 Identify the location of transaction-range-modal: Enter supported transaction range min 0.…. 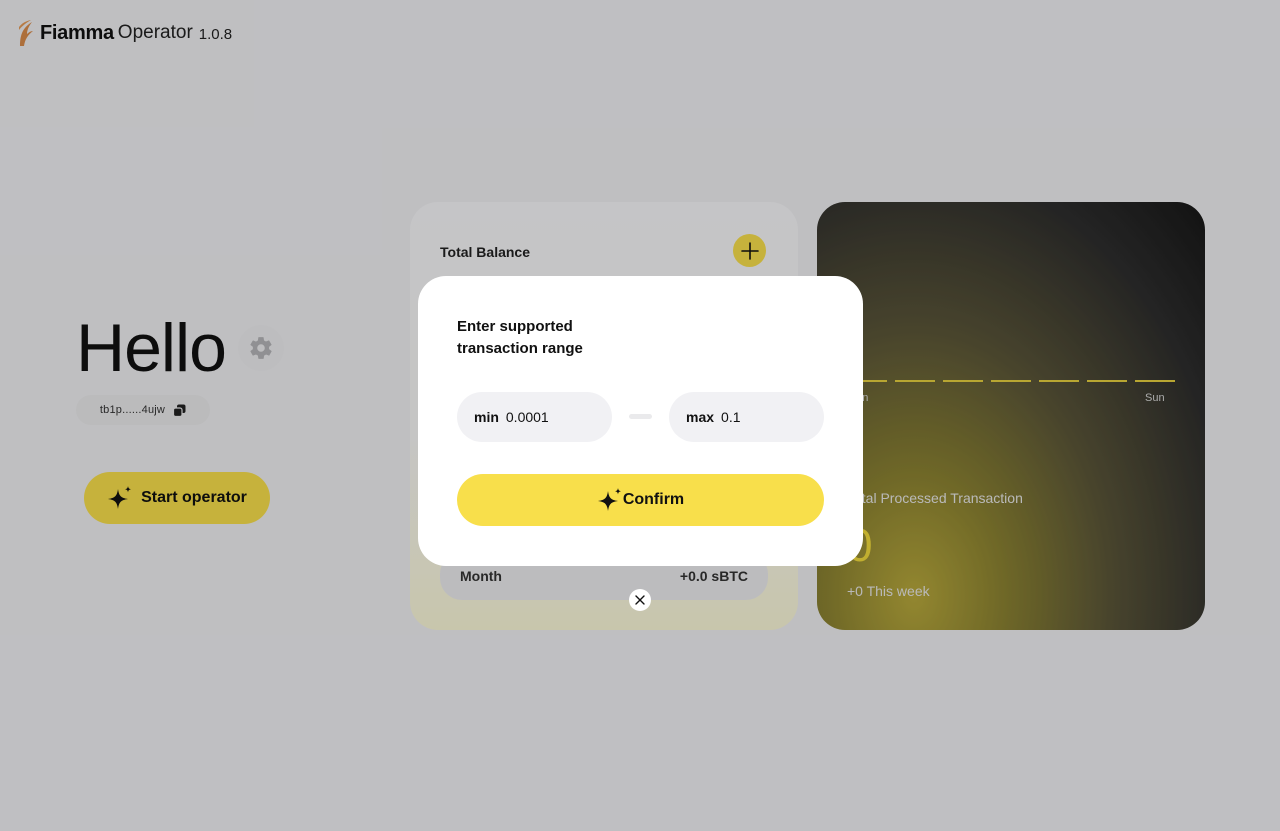
(640, 421).